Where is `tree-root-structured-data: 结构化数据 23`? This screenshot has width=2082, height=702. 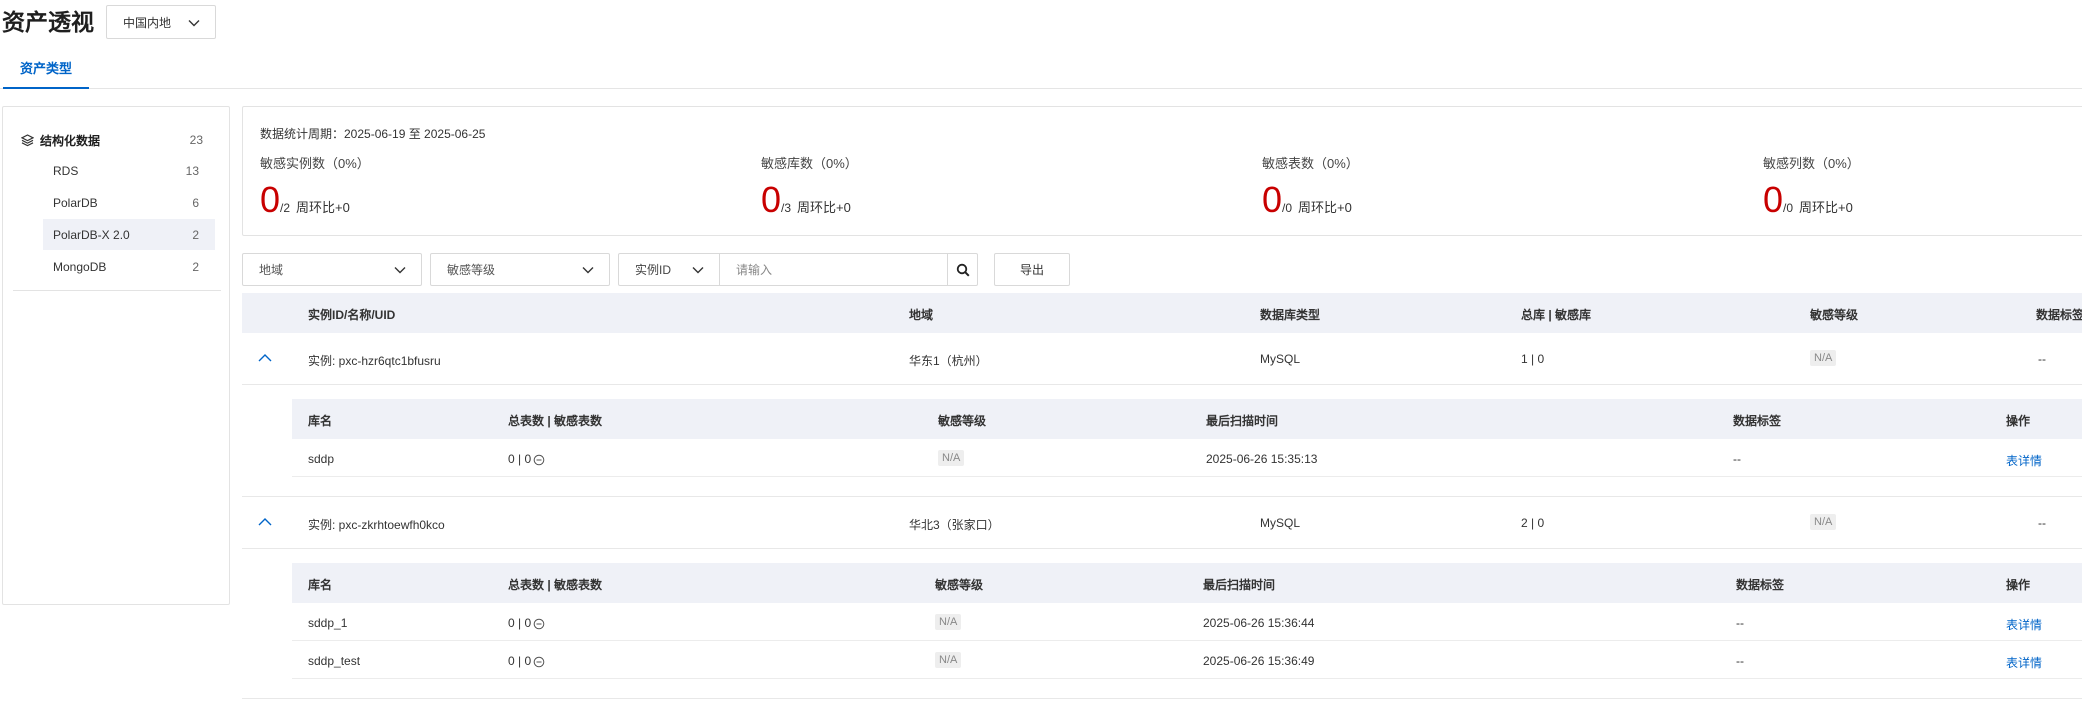 tree-root-structured-data: 结构化数据 23 is located at coordinates (112, 140).